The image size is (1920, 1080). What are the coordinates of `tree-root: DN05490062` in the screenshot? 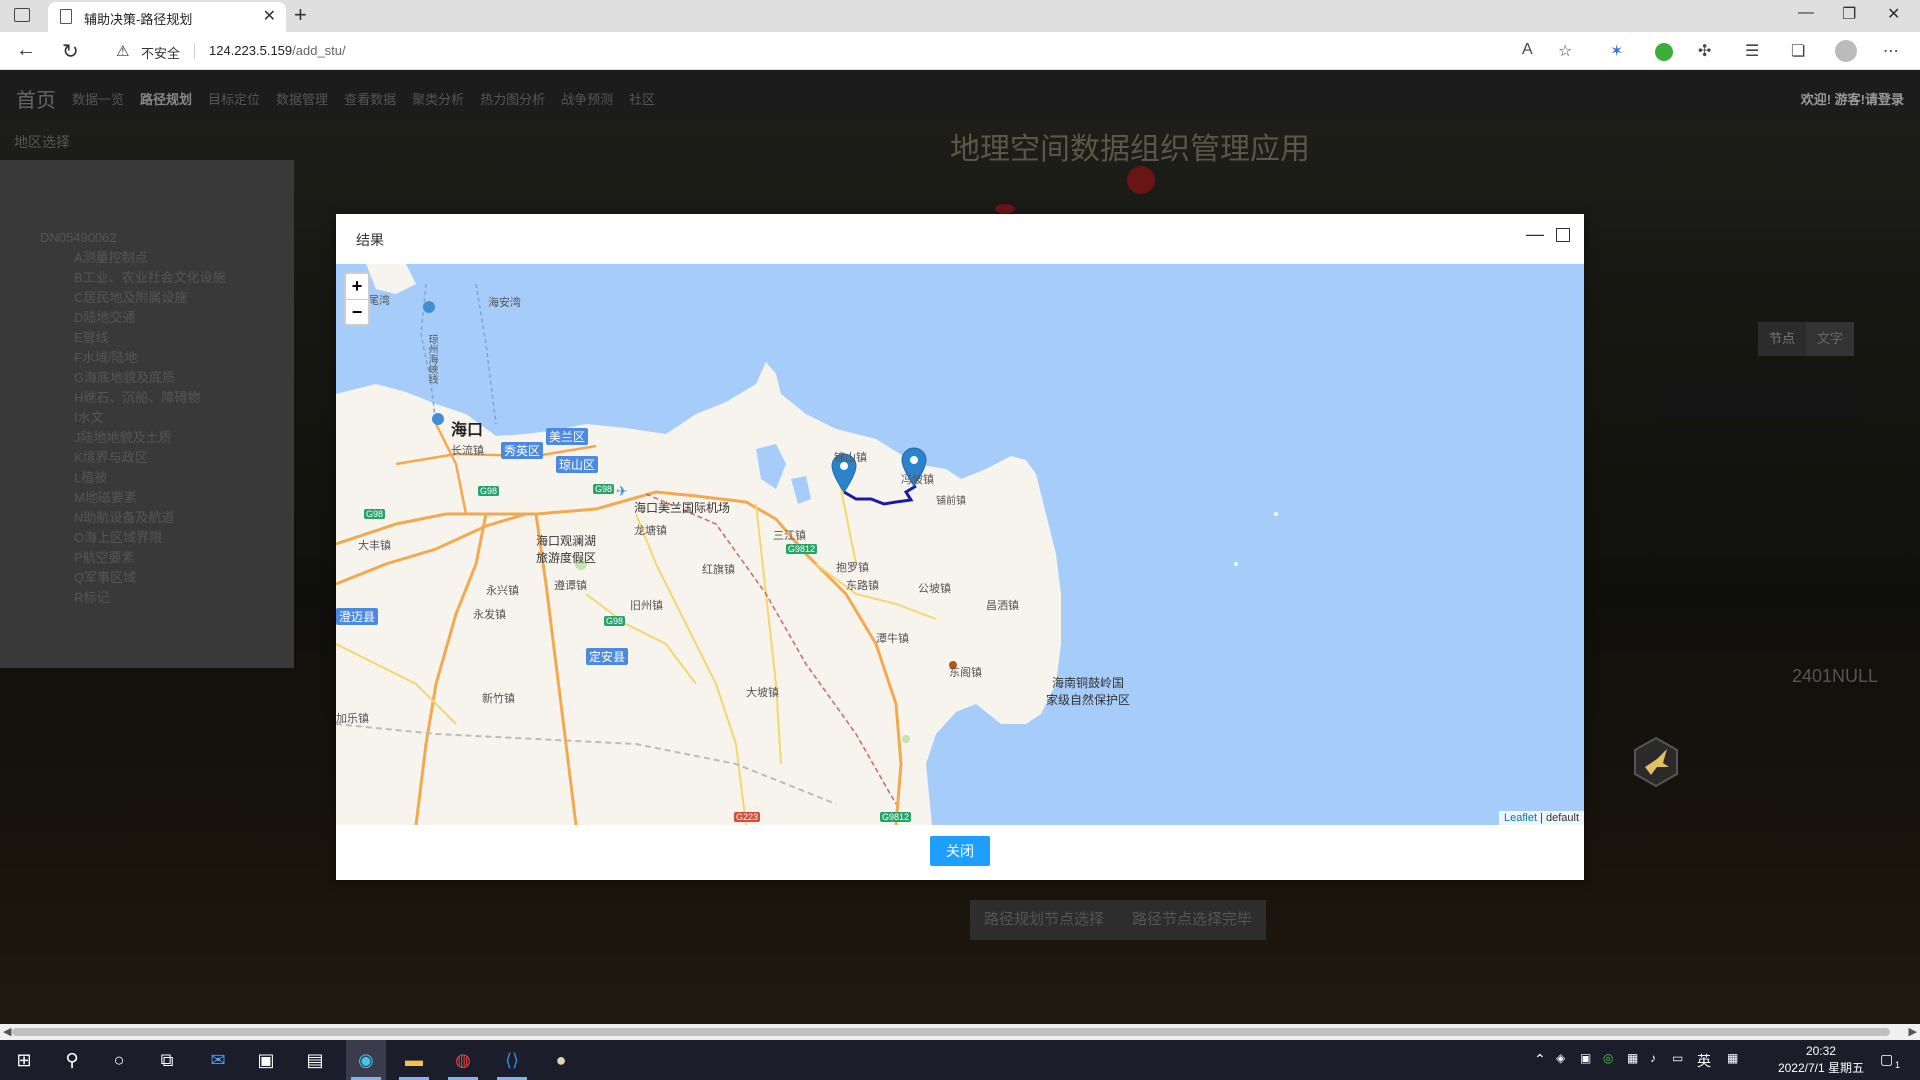 It's located at (78, 237).